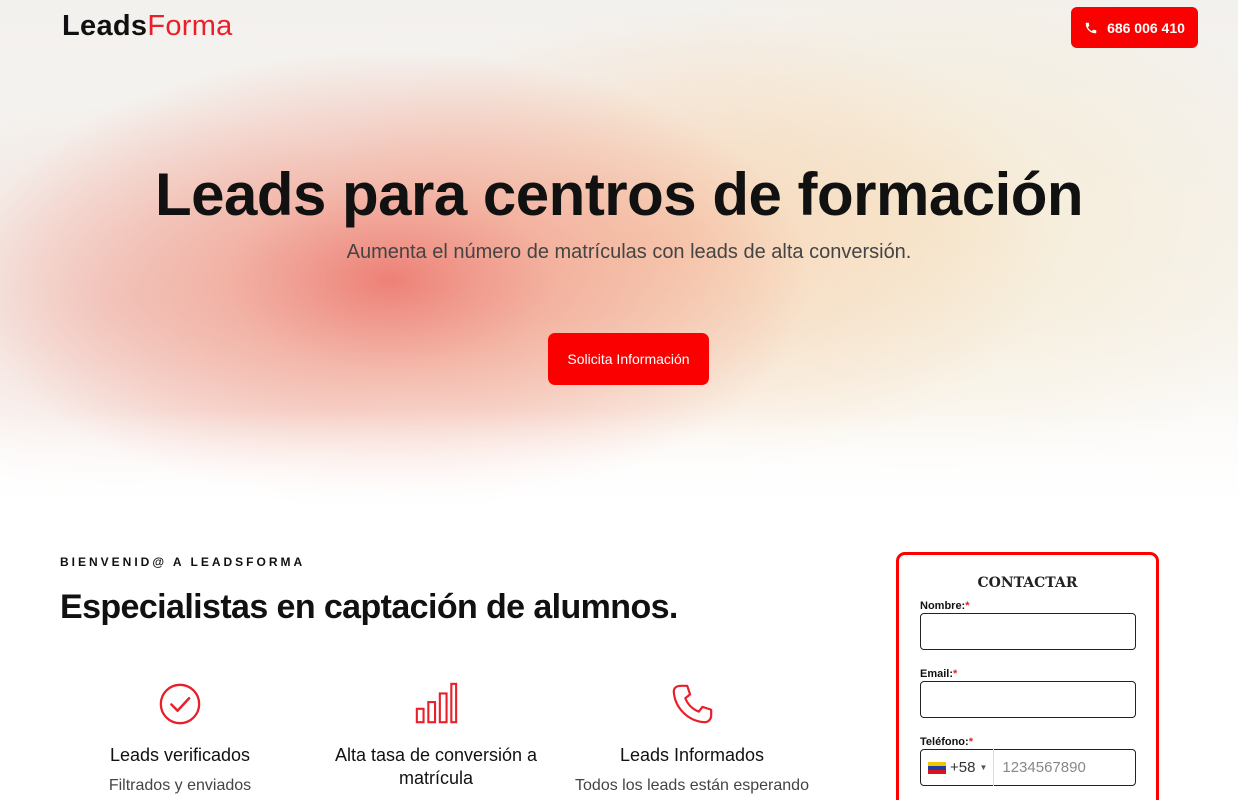 The image size is (1238, 800). What do you see at coordinates (180, 737) in the screenshot?
I see `feature-verified: Leads verificados Filtrados y enviados` at bounding box center [180, 737].